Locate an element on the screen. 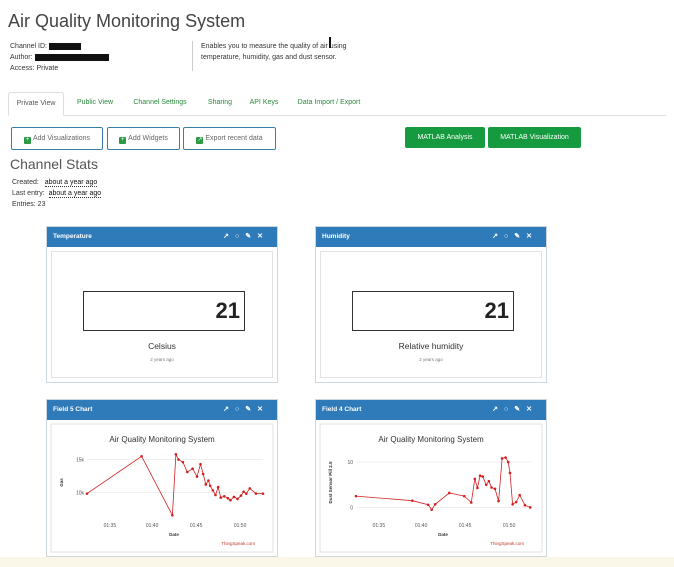  add-visualizations-label: Add Visualizations is located at coordinates (61, 138).